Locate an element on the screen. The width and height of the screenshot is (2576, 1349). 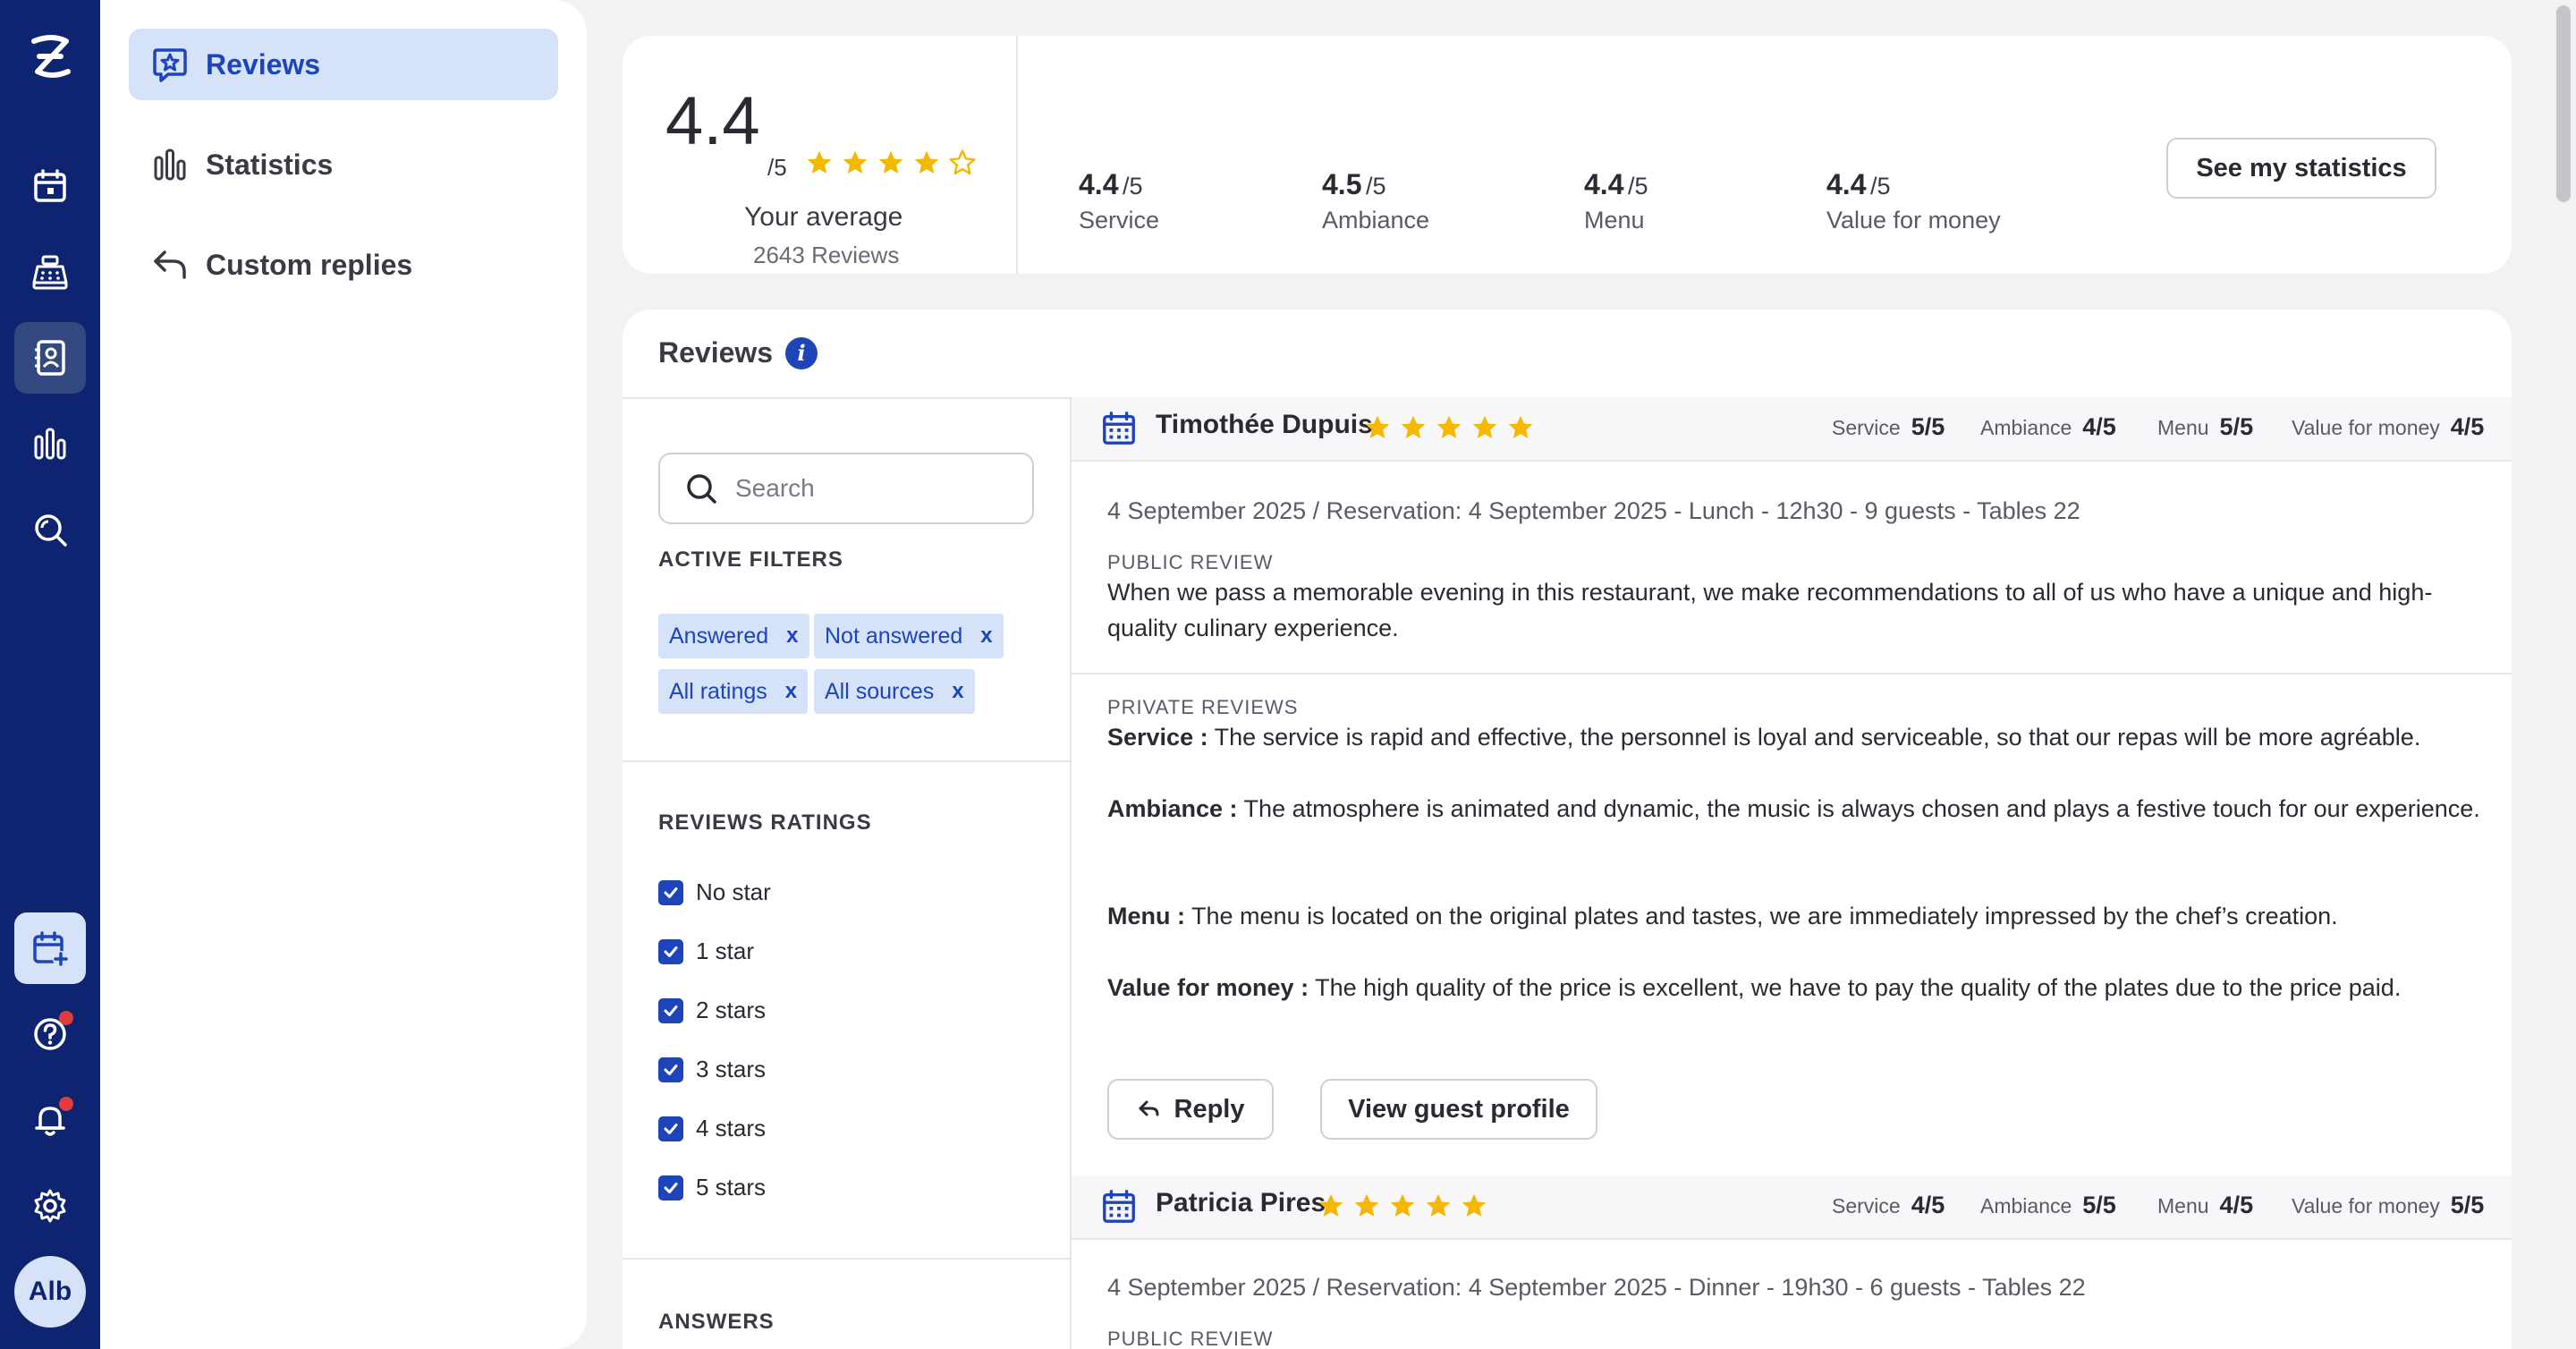
subnav-item-reviews: Reviews is located at coordinates (343, 64).